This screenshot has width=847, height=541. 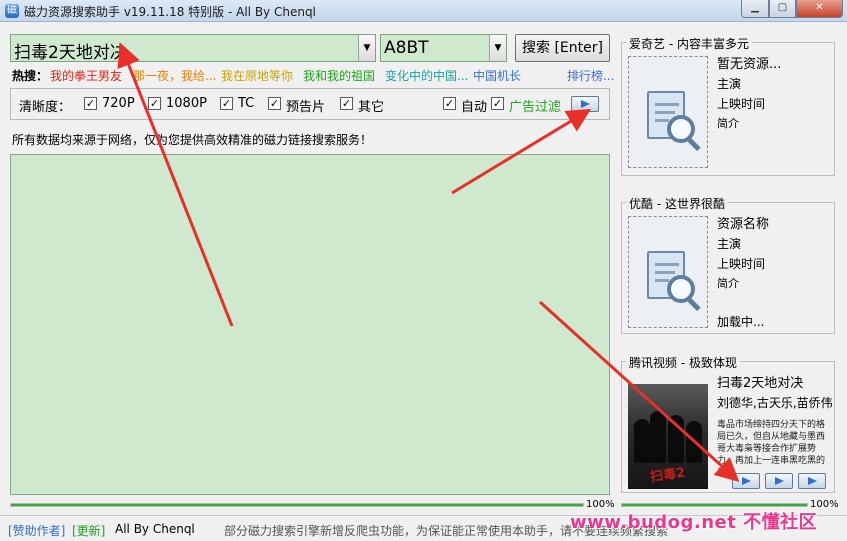 I want to click on window-title: 磁力资源搜索助手 v19.11.18 特别版 - All By Chenql, so click(x=170, y=12).